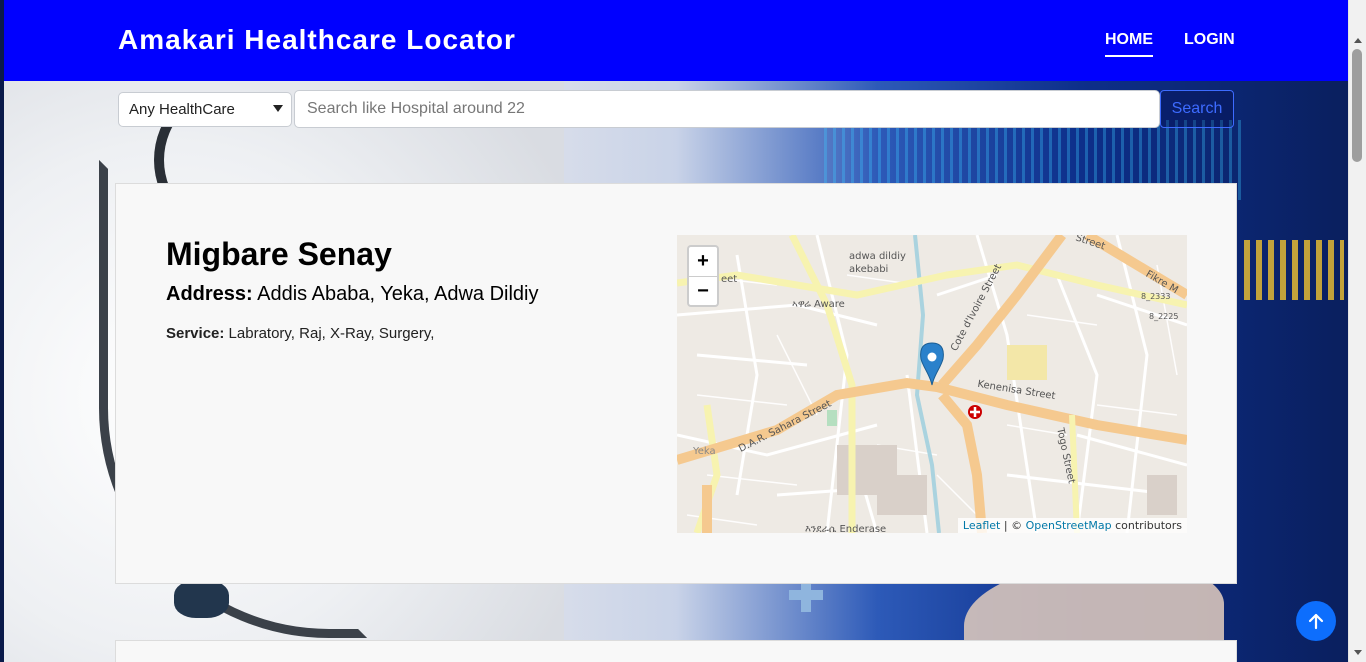 This screenshot has height=662, width=1366. I want to click on map-label-area2: akebabi, so click(869, 269).